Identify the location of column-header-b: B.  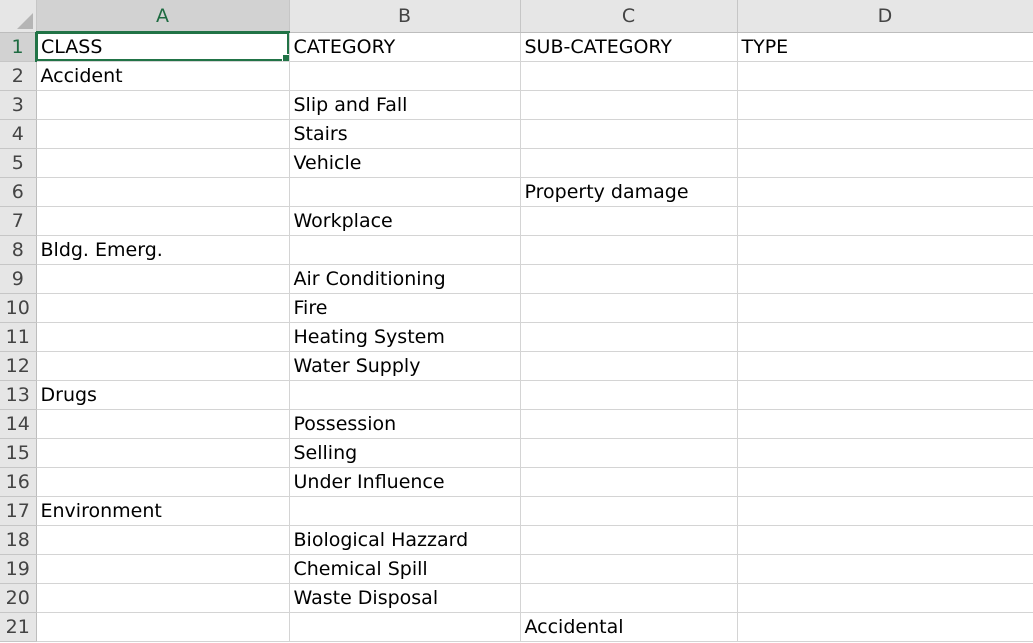
(405, 16).